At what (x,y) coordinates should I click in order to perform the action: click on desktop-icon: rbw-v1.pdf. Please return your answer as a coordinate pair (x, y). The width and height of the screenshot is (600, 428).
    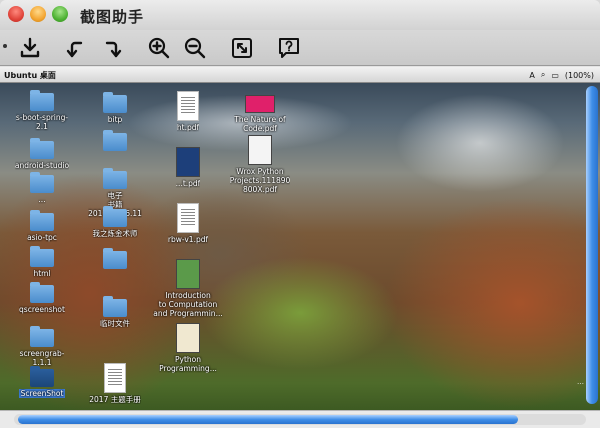
    Looking at the image, I should click on (188, 223).